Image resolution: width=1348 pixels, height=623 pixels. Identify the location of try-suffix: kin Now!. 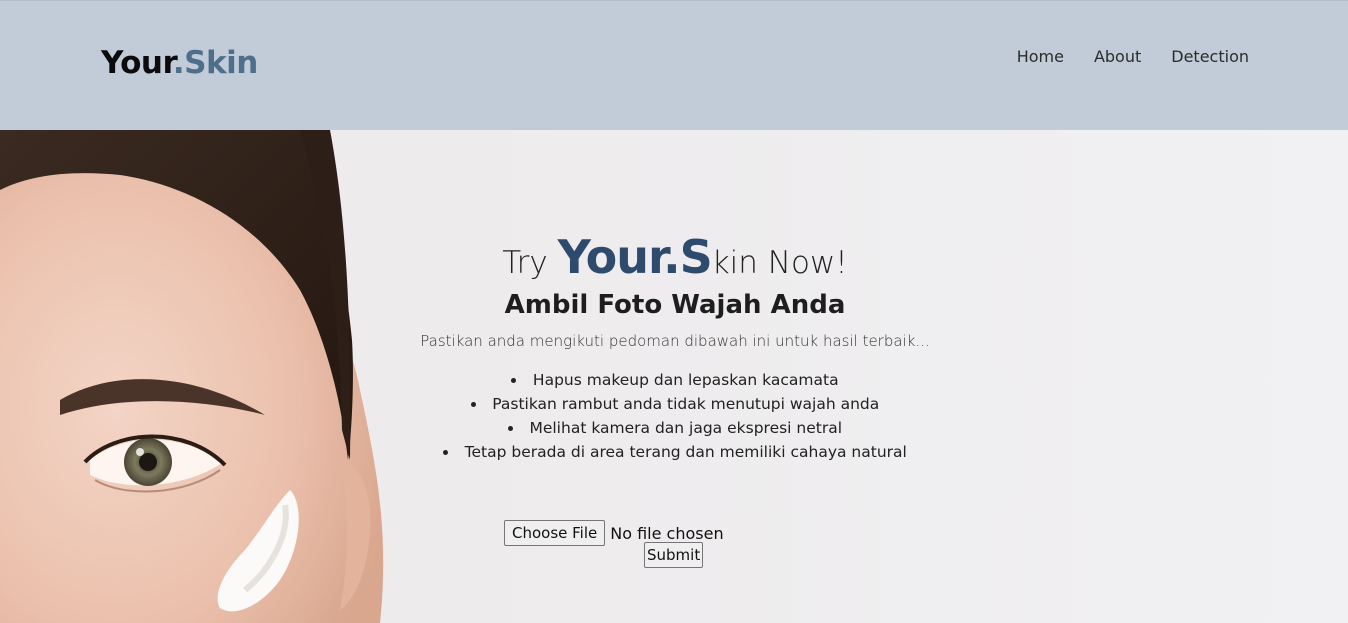
(779, 263).